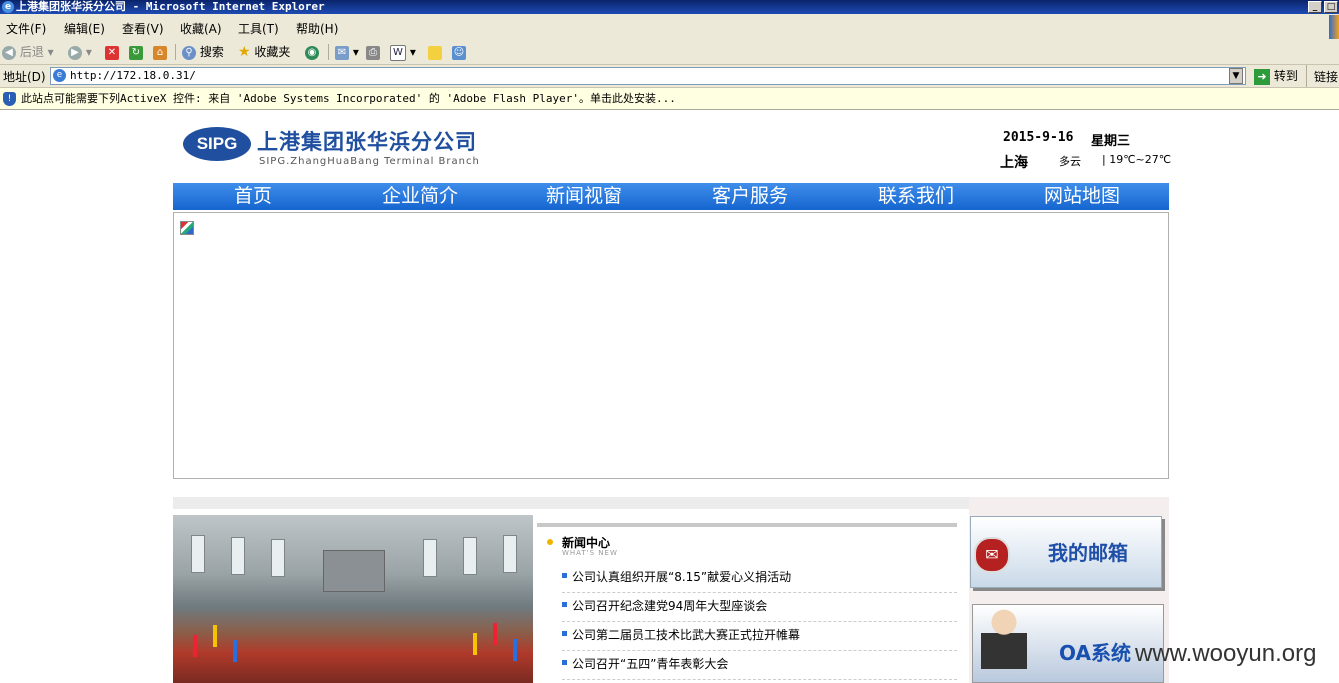 Image resolution: width=1339 pixels, height=683 pixels. What do you see at coordinates (1262, 76) in the screenshot?
I see `go-arrow-icon: ➜` at bounding box center [1262, 76].